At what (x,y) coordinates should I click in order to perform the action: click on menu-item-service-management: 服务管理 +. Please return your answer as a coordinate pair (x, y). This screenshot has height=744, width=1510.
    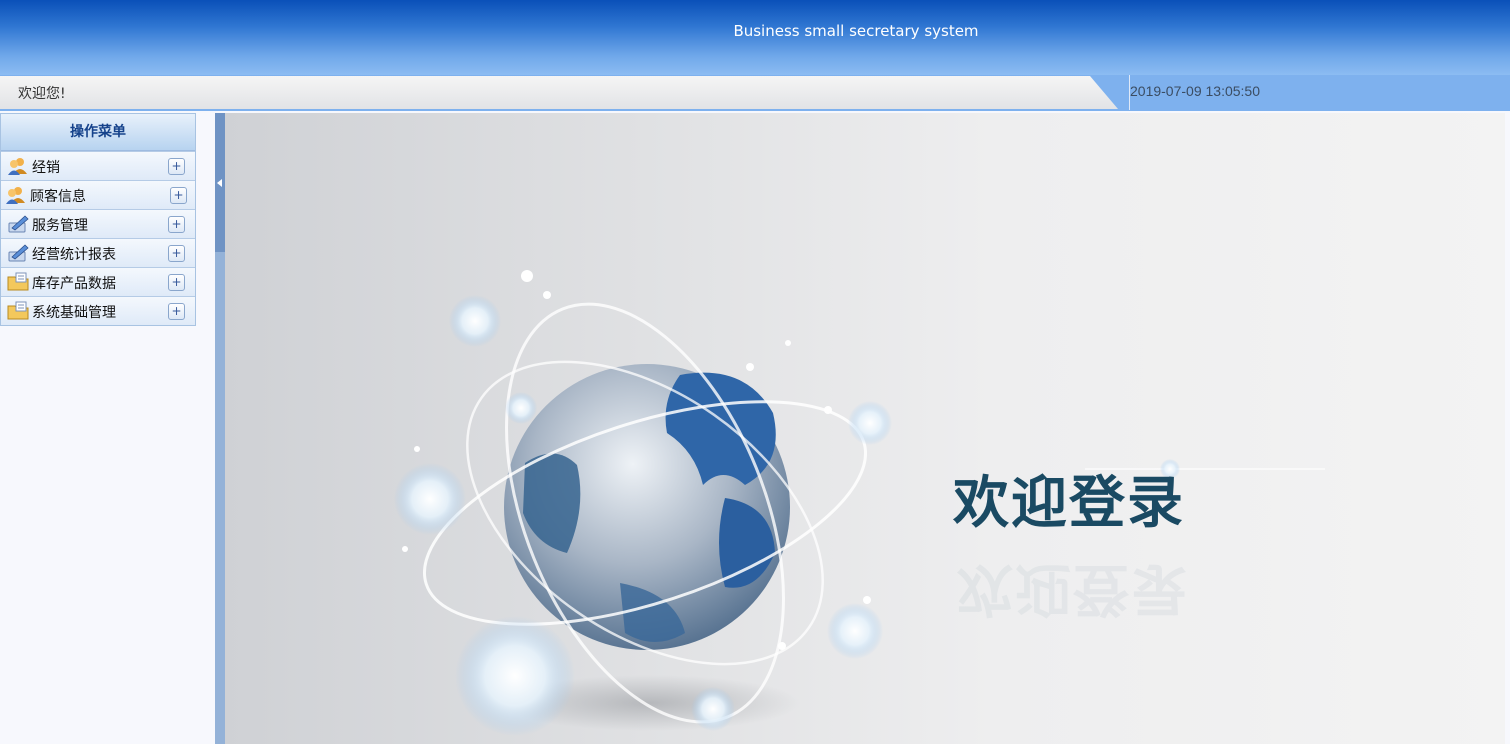
    Looking at the image, I should click on (98, 223).